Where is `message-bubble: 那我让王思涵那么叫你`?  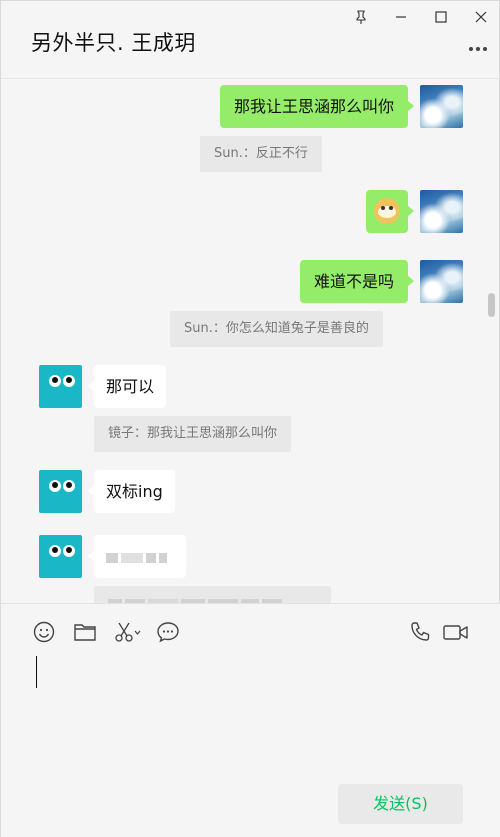
message-bubble: 那我让王思涵那么叫你 is located at coordinates (317, 106).